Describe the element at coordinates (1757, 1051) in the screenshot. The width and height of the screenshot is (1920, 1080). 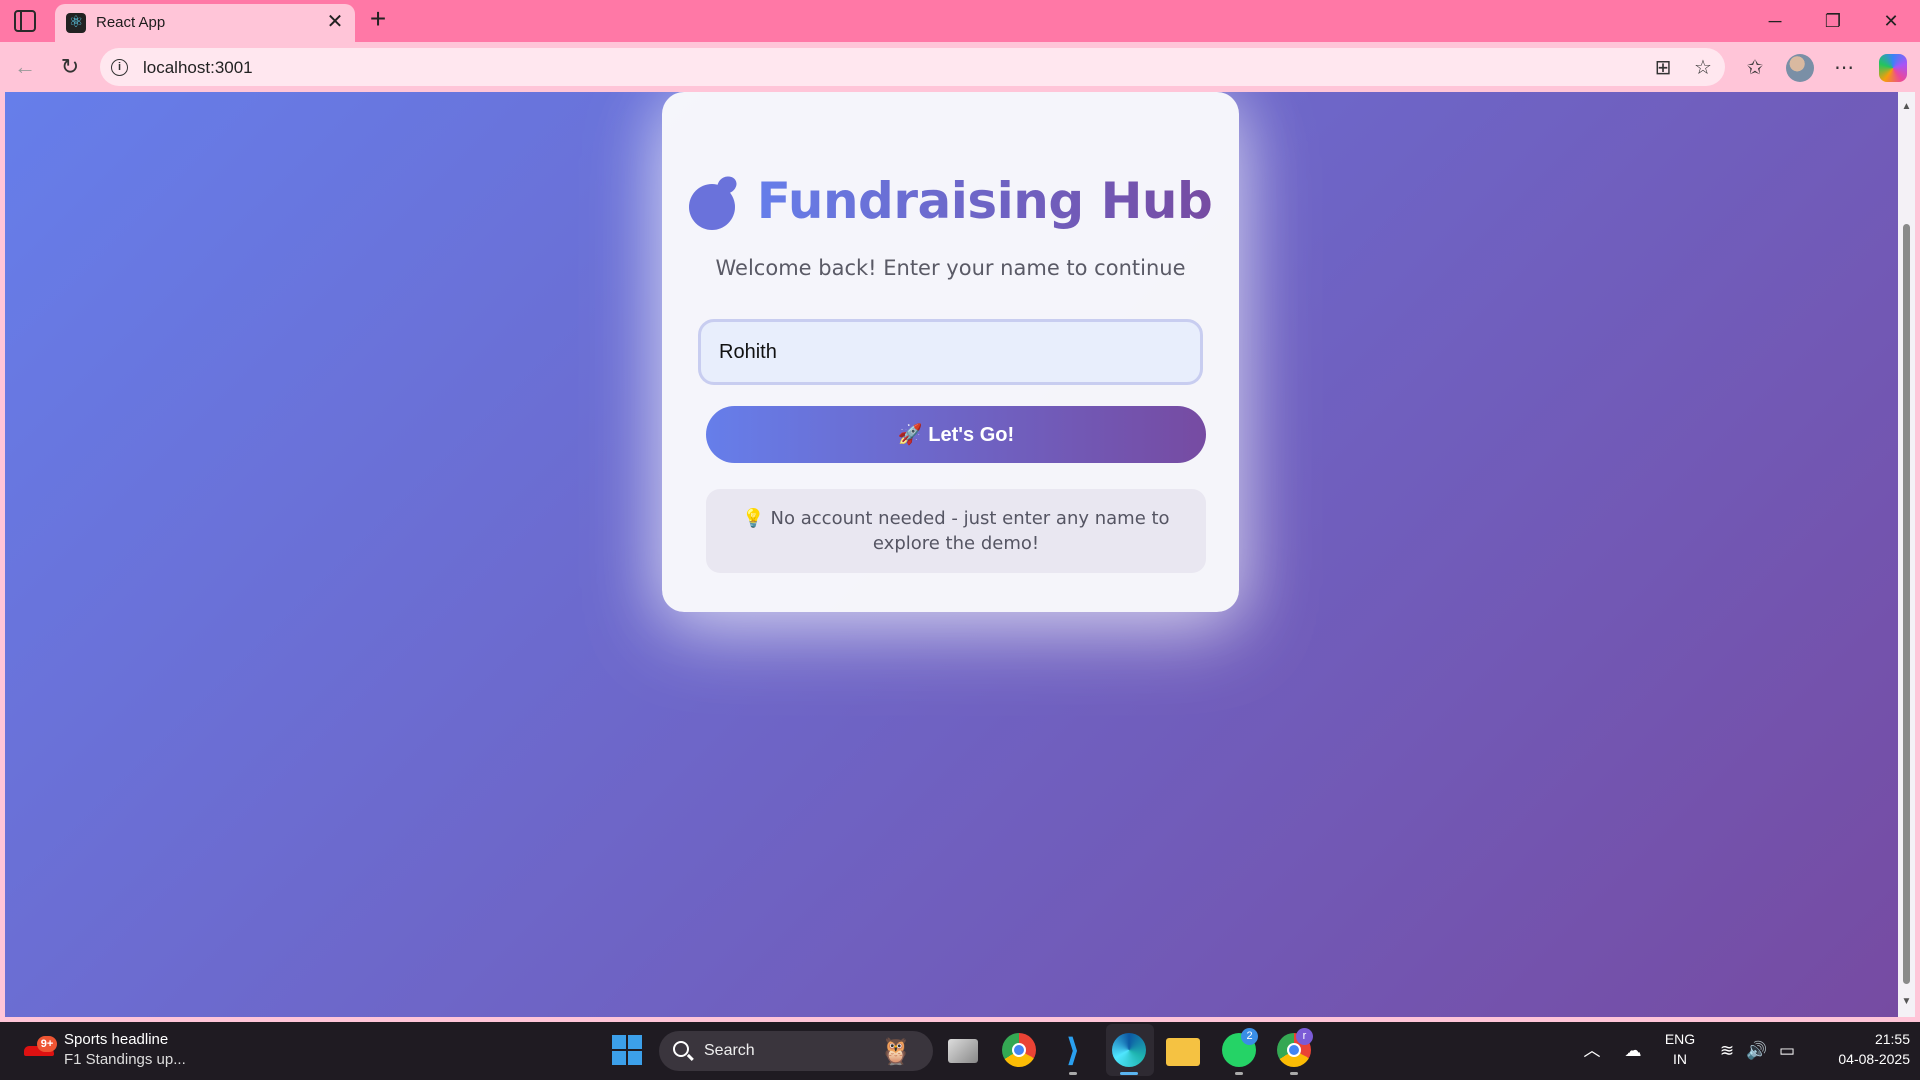
I see `volume-icon: 🔊` at that location.